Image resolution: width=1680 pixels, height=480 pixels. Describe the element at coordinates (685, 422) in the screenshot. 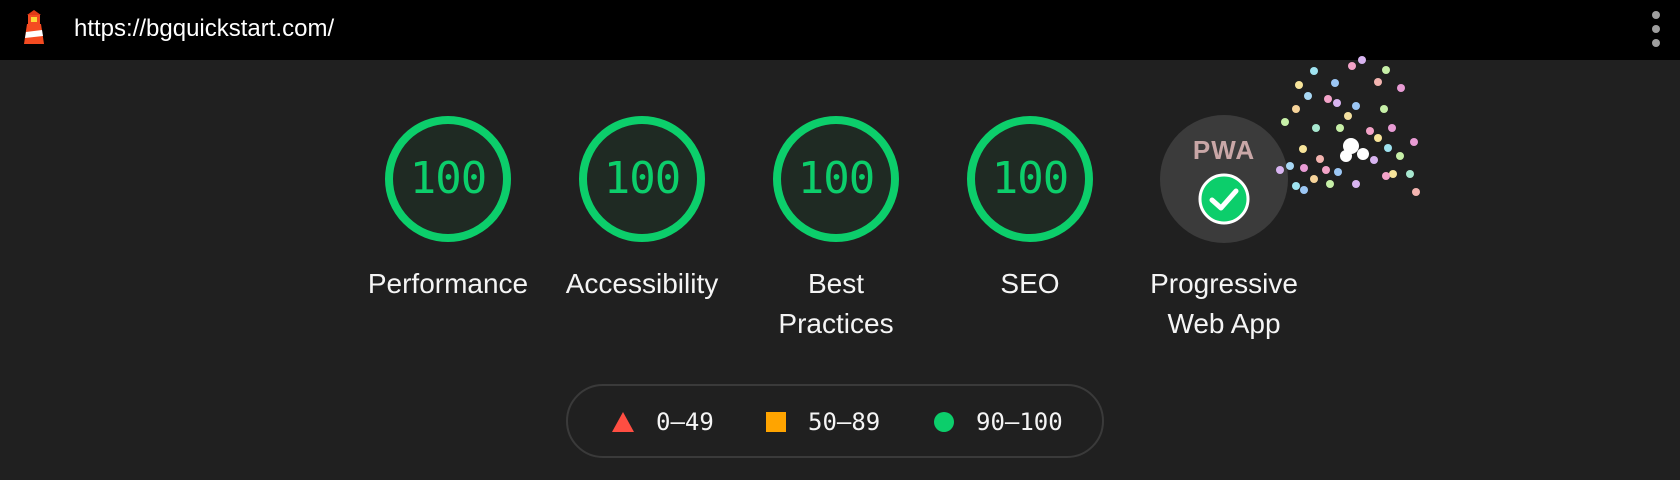

I see `legend-range: 0–49` at that location.